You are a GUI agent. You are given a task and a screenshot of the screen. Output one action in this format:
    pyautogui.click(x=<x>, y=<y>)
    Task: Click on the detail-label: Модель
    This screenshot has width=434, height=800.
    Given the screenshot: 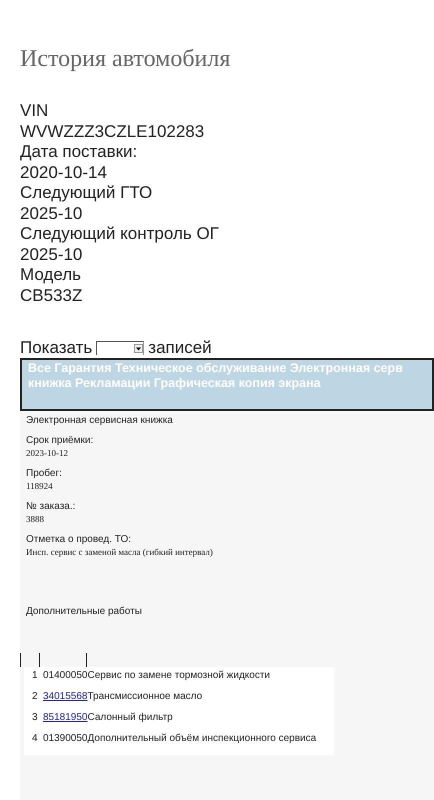 What is the action you would take?
    pyautogui.click(x=51, y=275)
    